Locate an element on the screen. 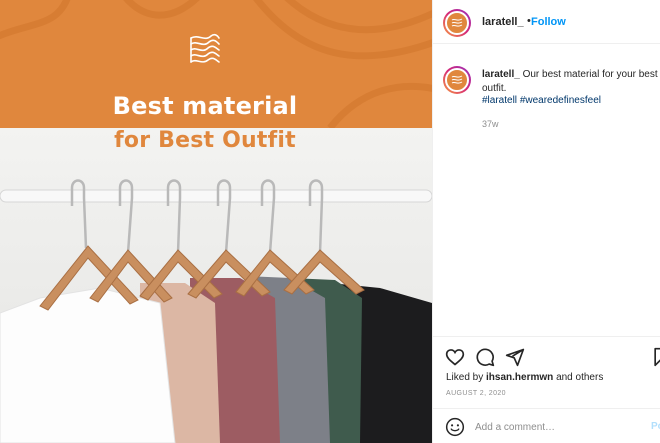 The image size is (660, 443). caption-timestamp: 37w is located at coordinates (490, 124).